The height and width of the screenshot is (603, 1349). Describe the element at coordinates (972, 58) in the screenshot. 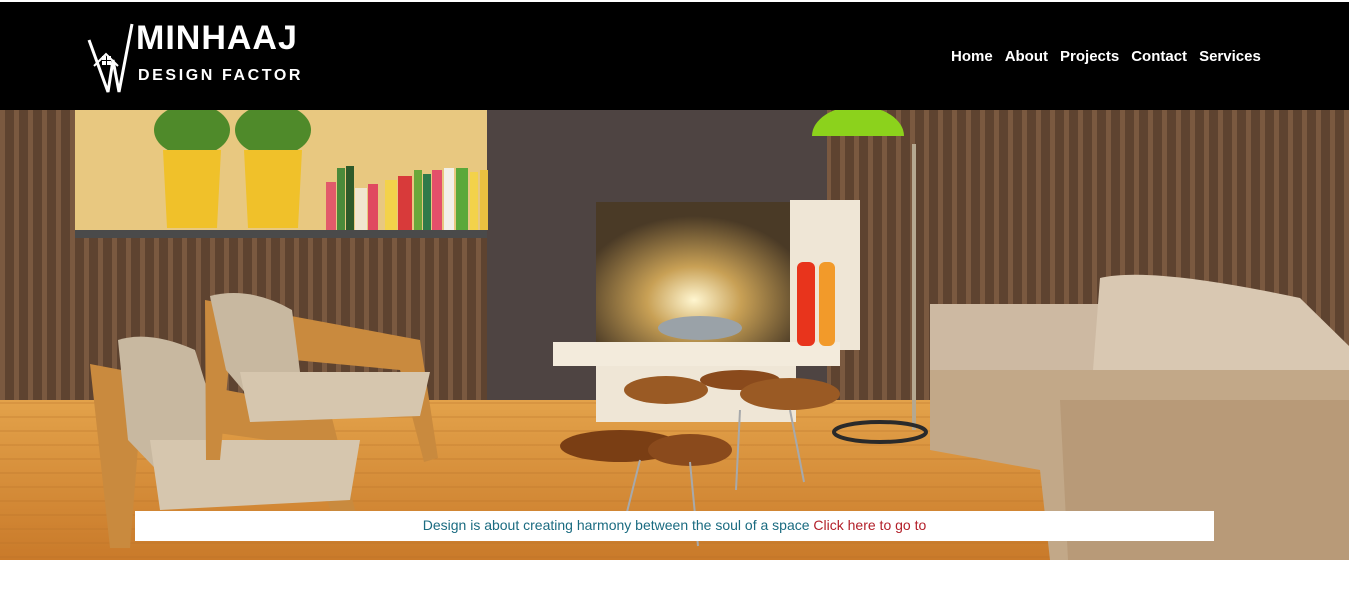

I see `nav-home: Home` at that location.